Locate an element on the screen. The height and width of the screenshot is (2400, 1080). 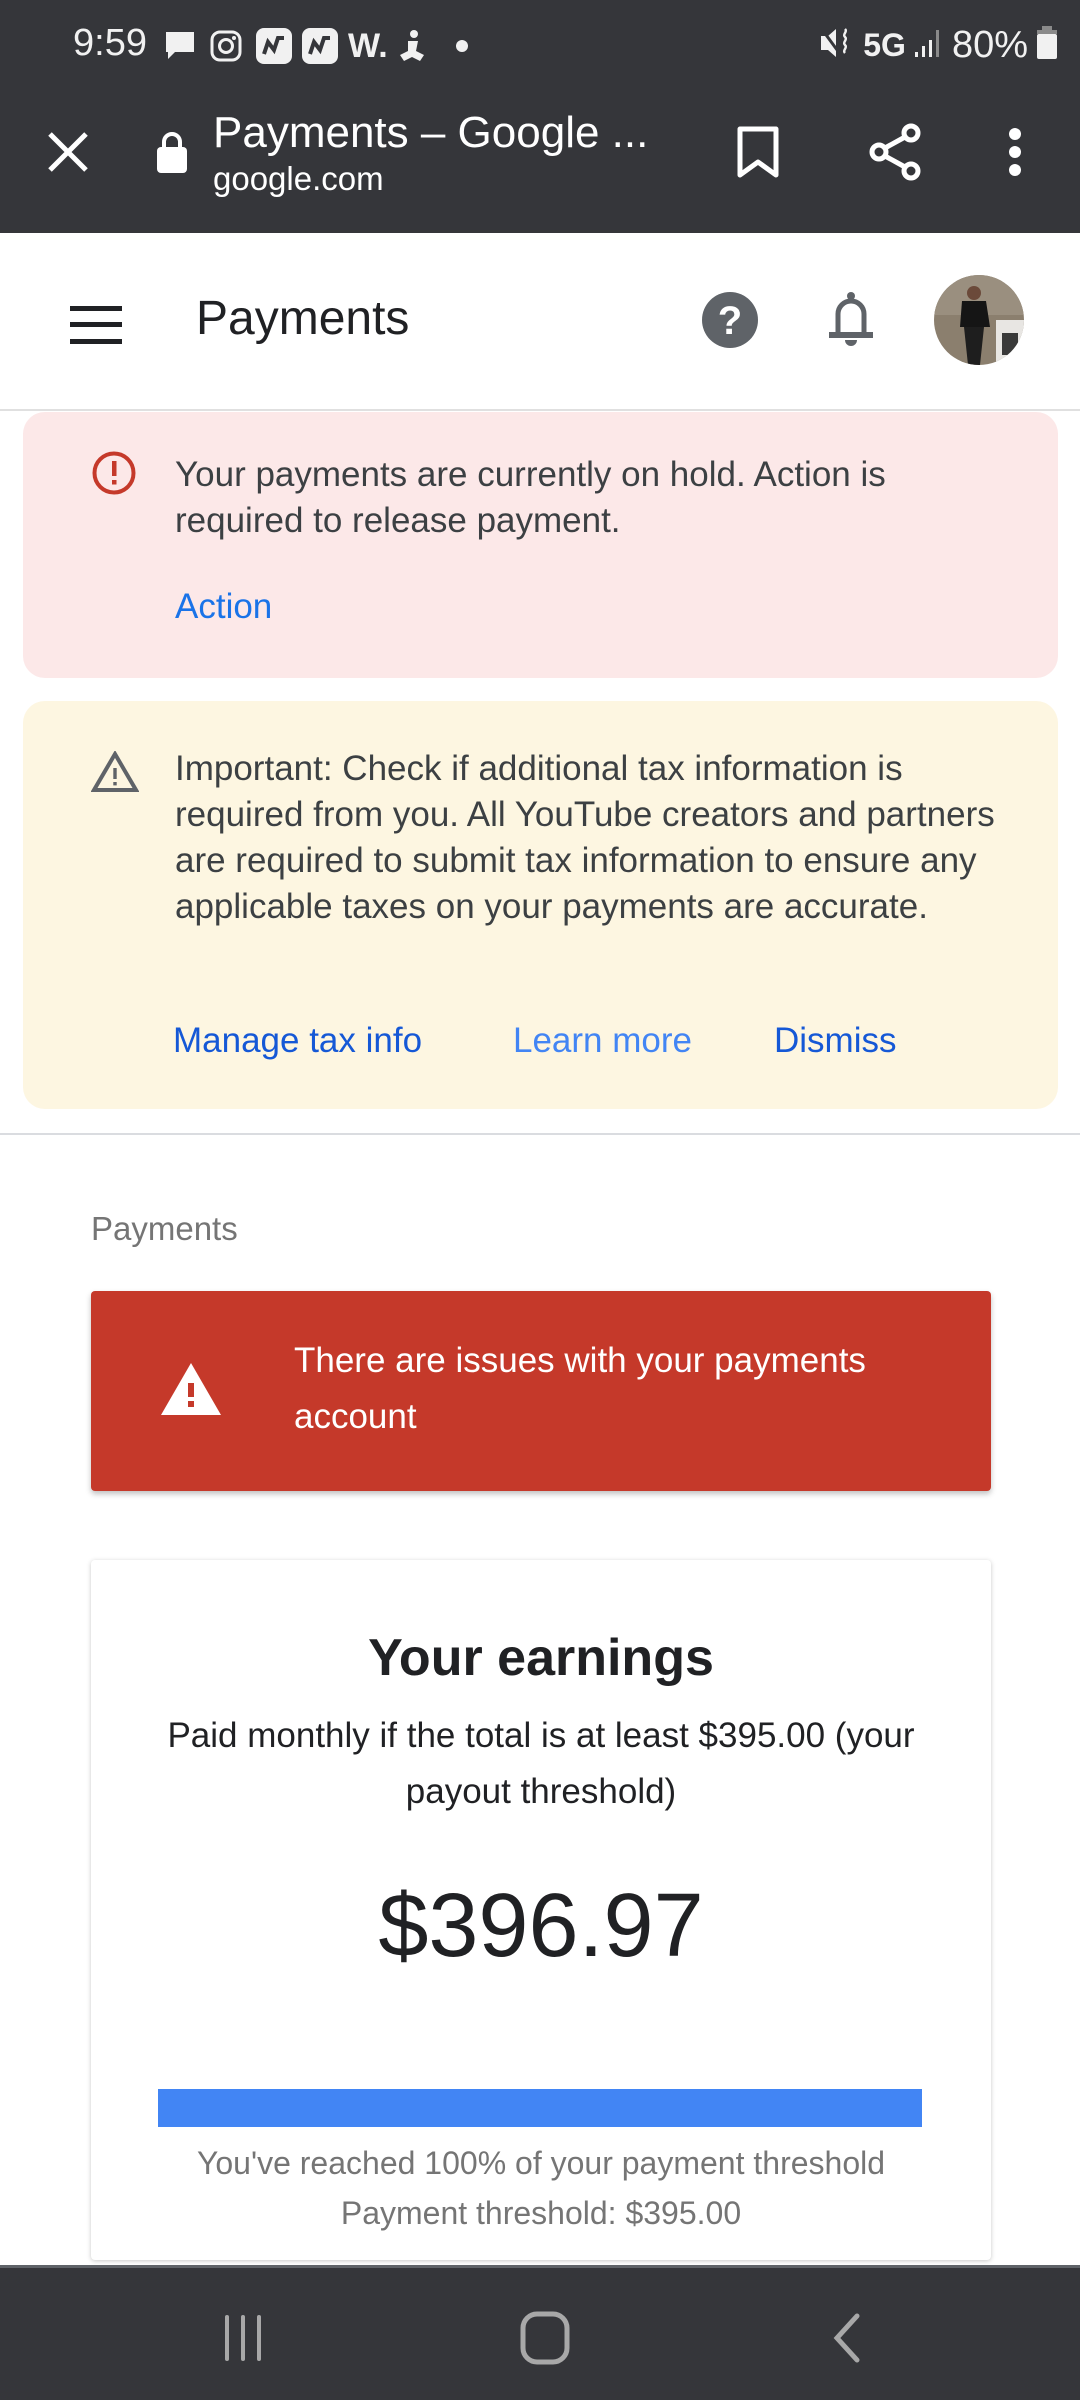
menu-button is located at coordinates (96, 325).